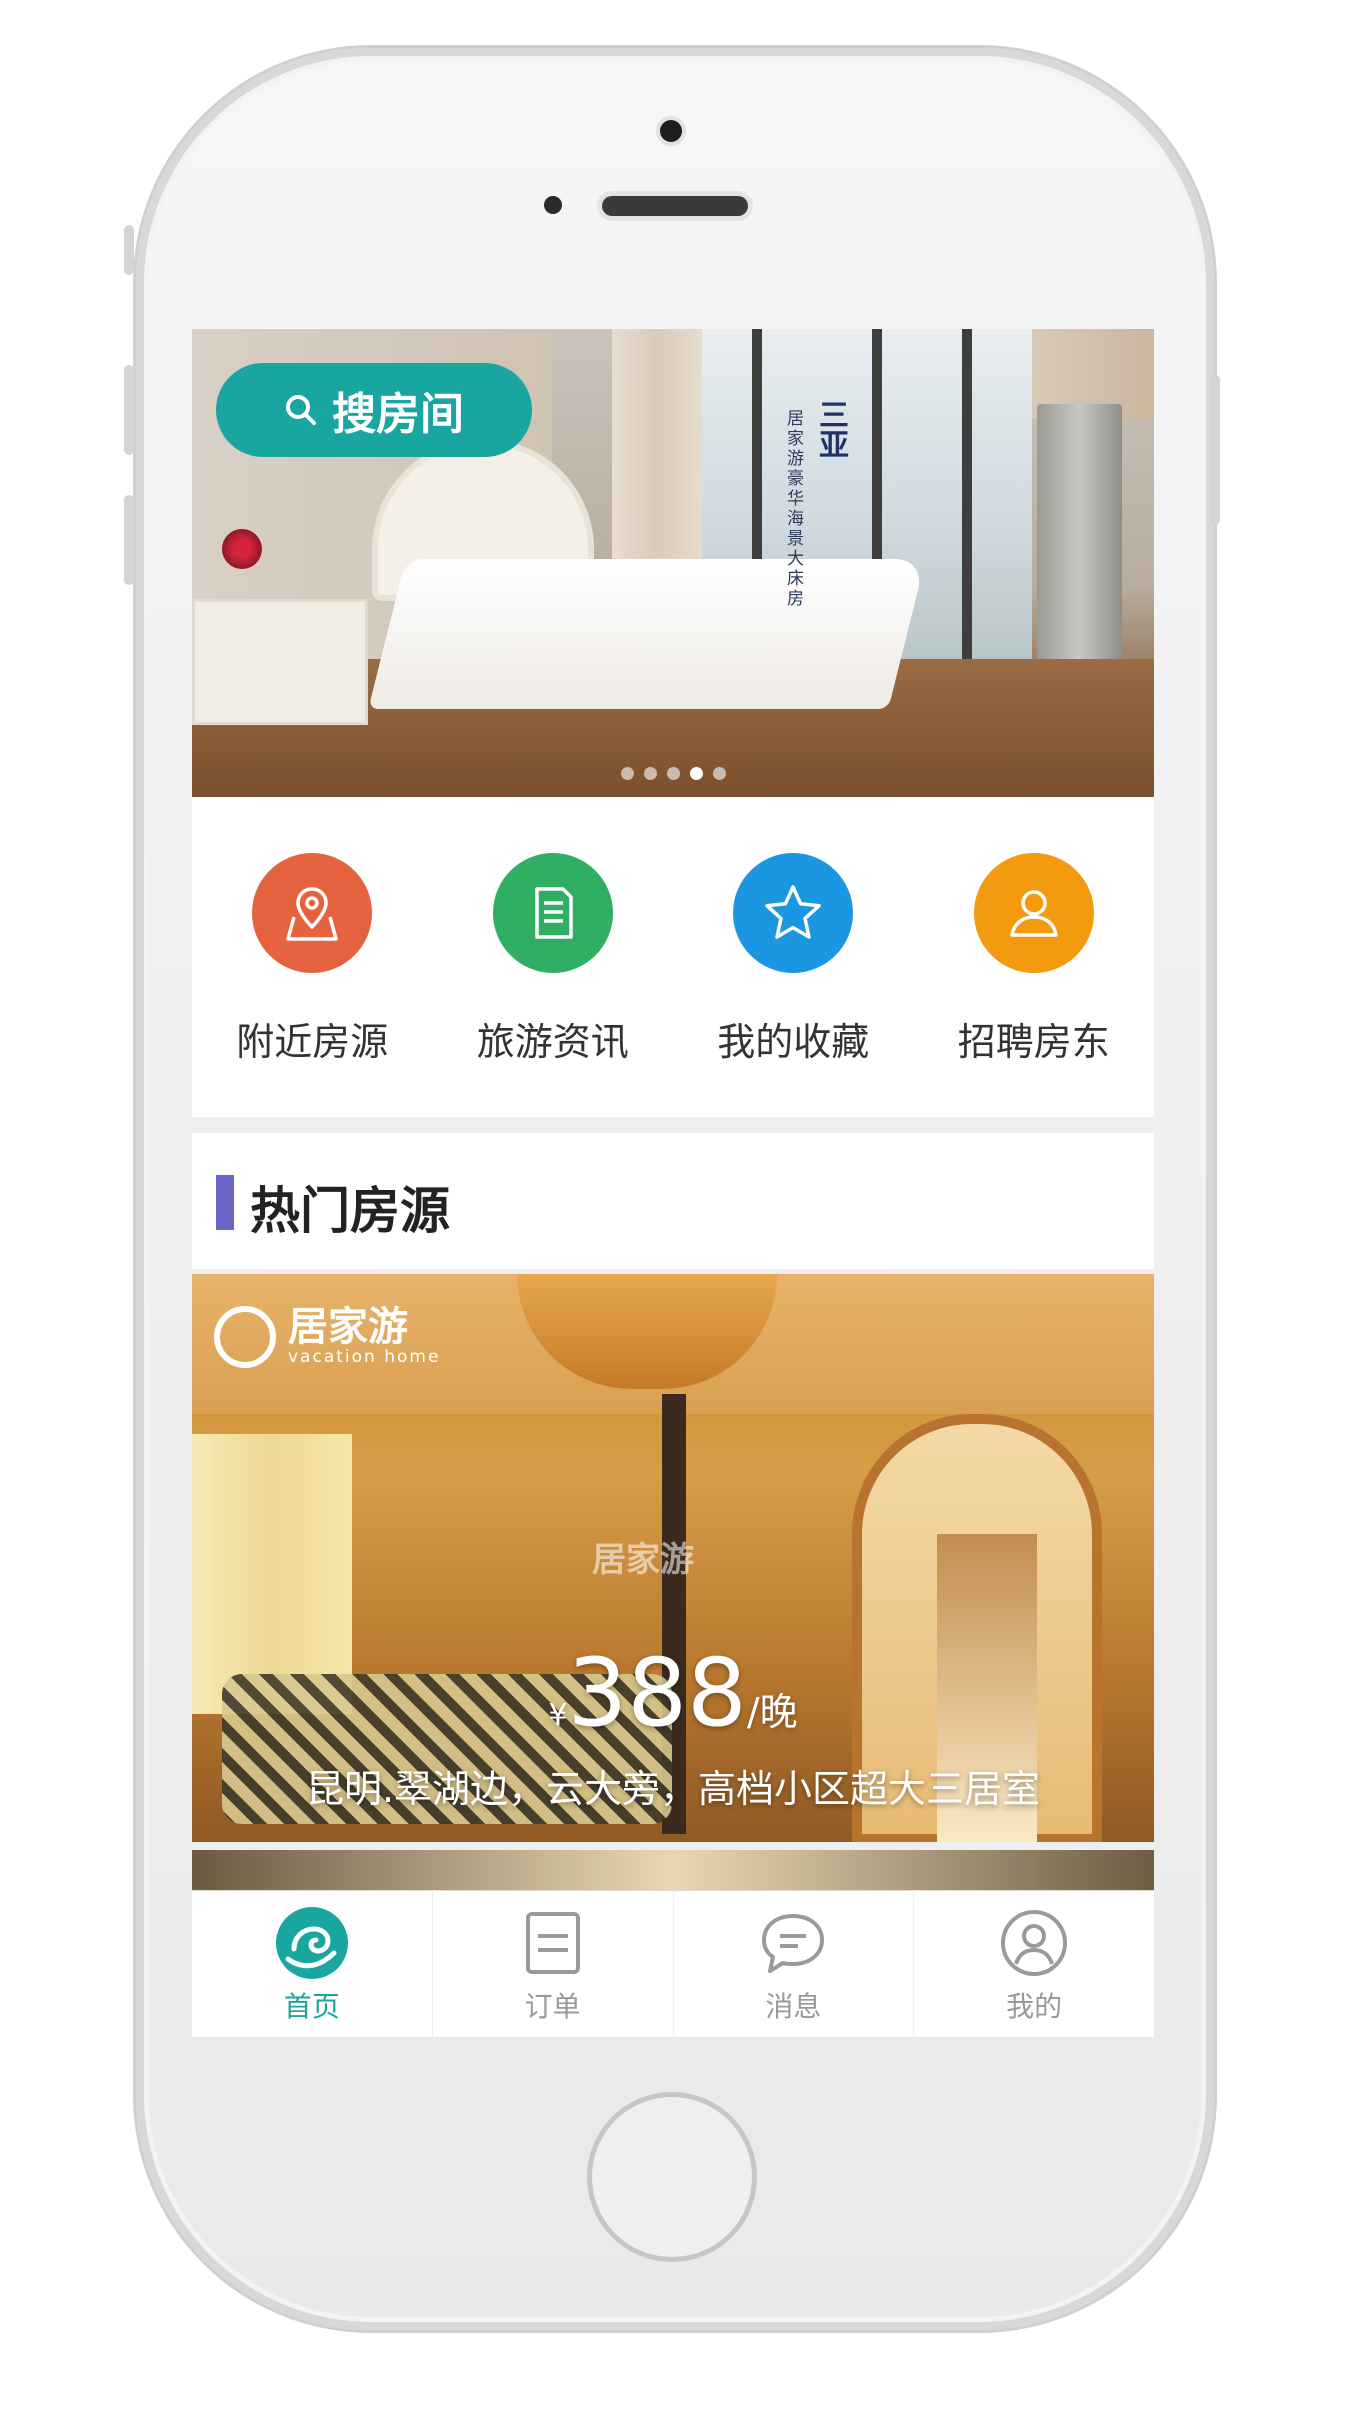 The image size is (1364, 2432). I want to click on tab-profile: 我的, so click(1033, 1964).